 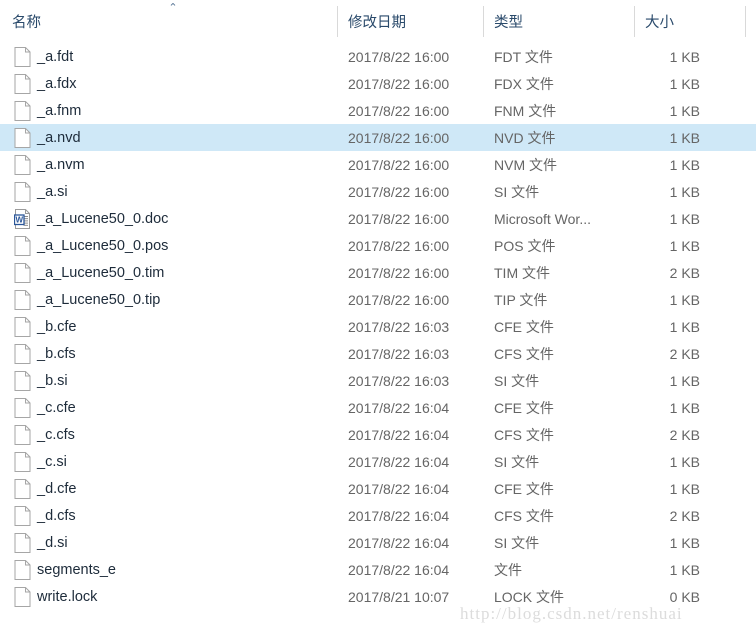 What do you see at coordinates (44, 434) in the screenshot?
I see `file-name-cell: _c.cfs` at bounding box center [44, 434].